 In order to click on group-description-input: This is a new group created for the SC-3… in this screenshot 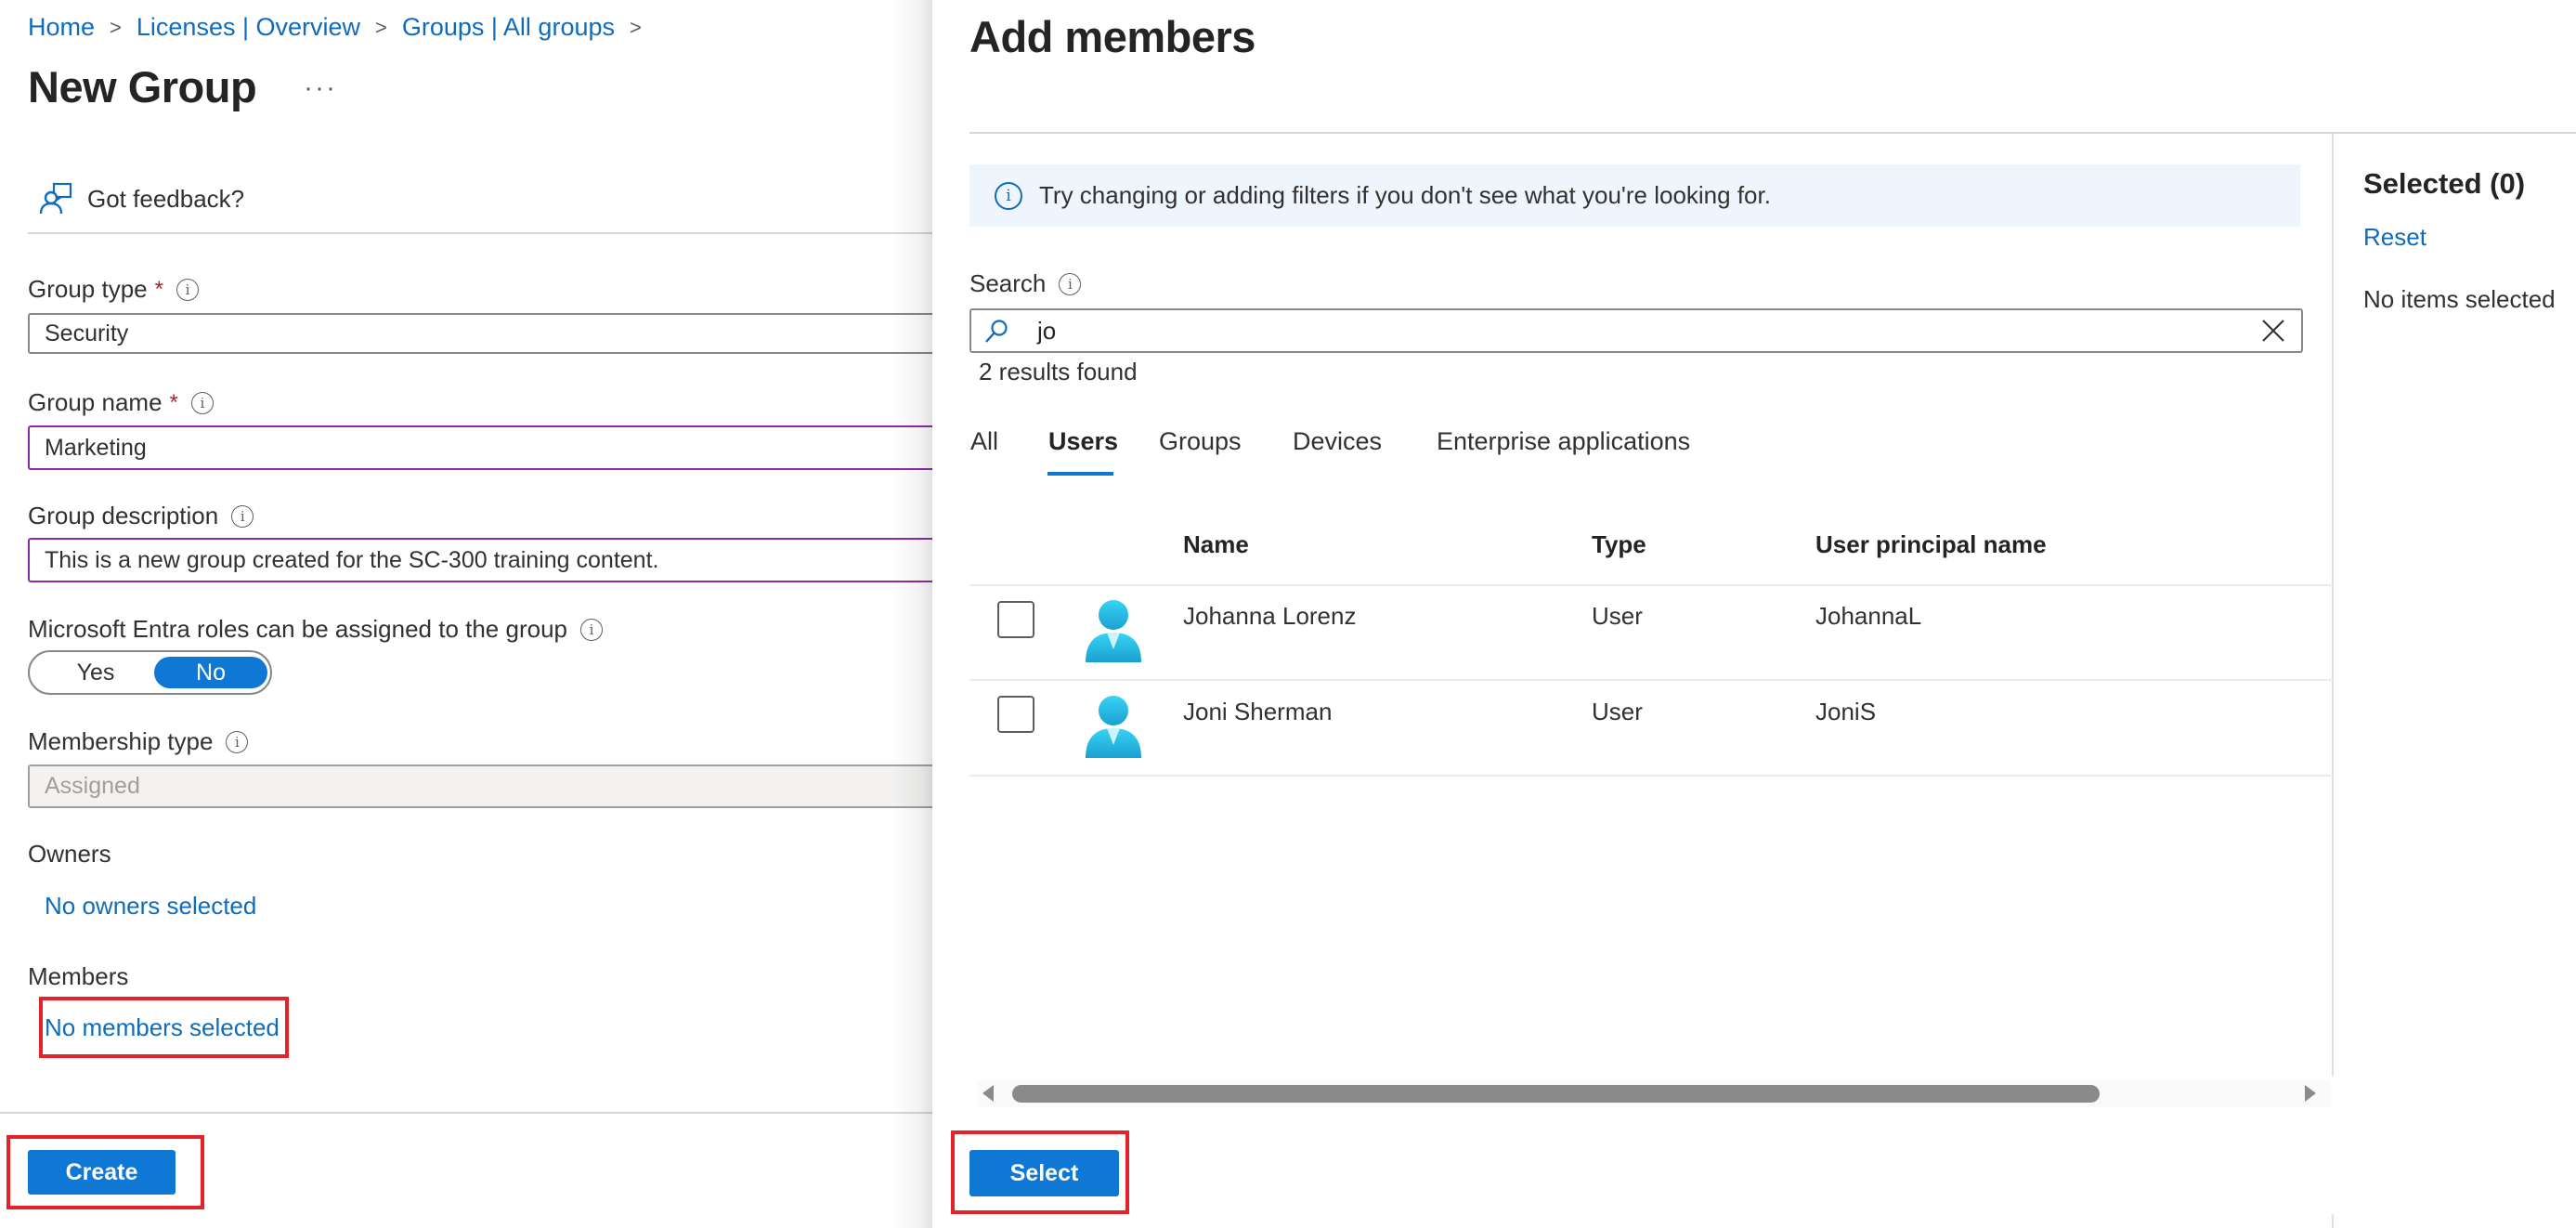, I will do `click(488, 560)`.